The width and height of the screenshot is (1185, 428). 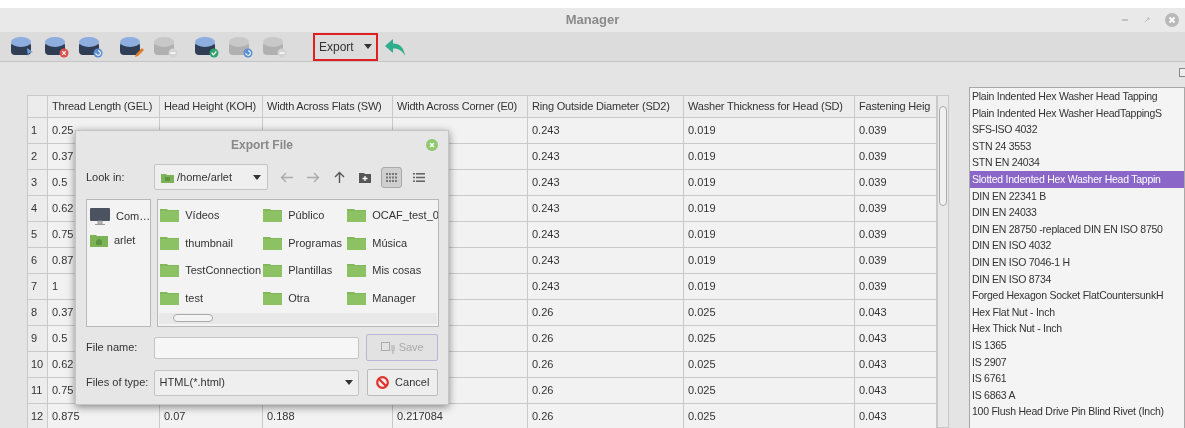 What do you see at coordinates (313, 177) in the screenshot?
I see `forward-arrow-icon` at bounding box center [313, 177].